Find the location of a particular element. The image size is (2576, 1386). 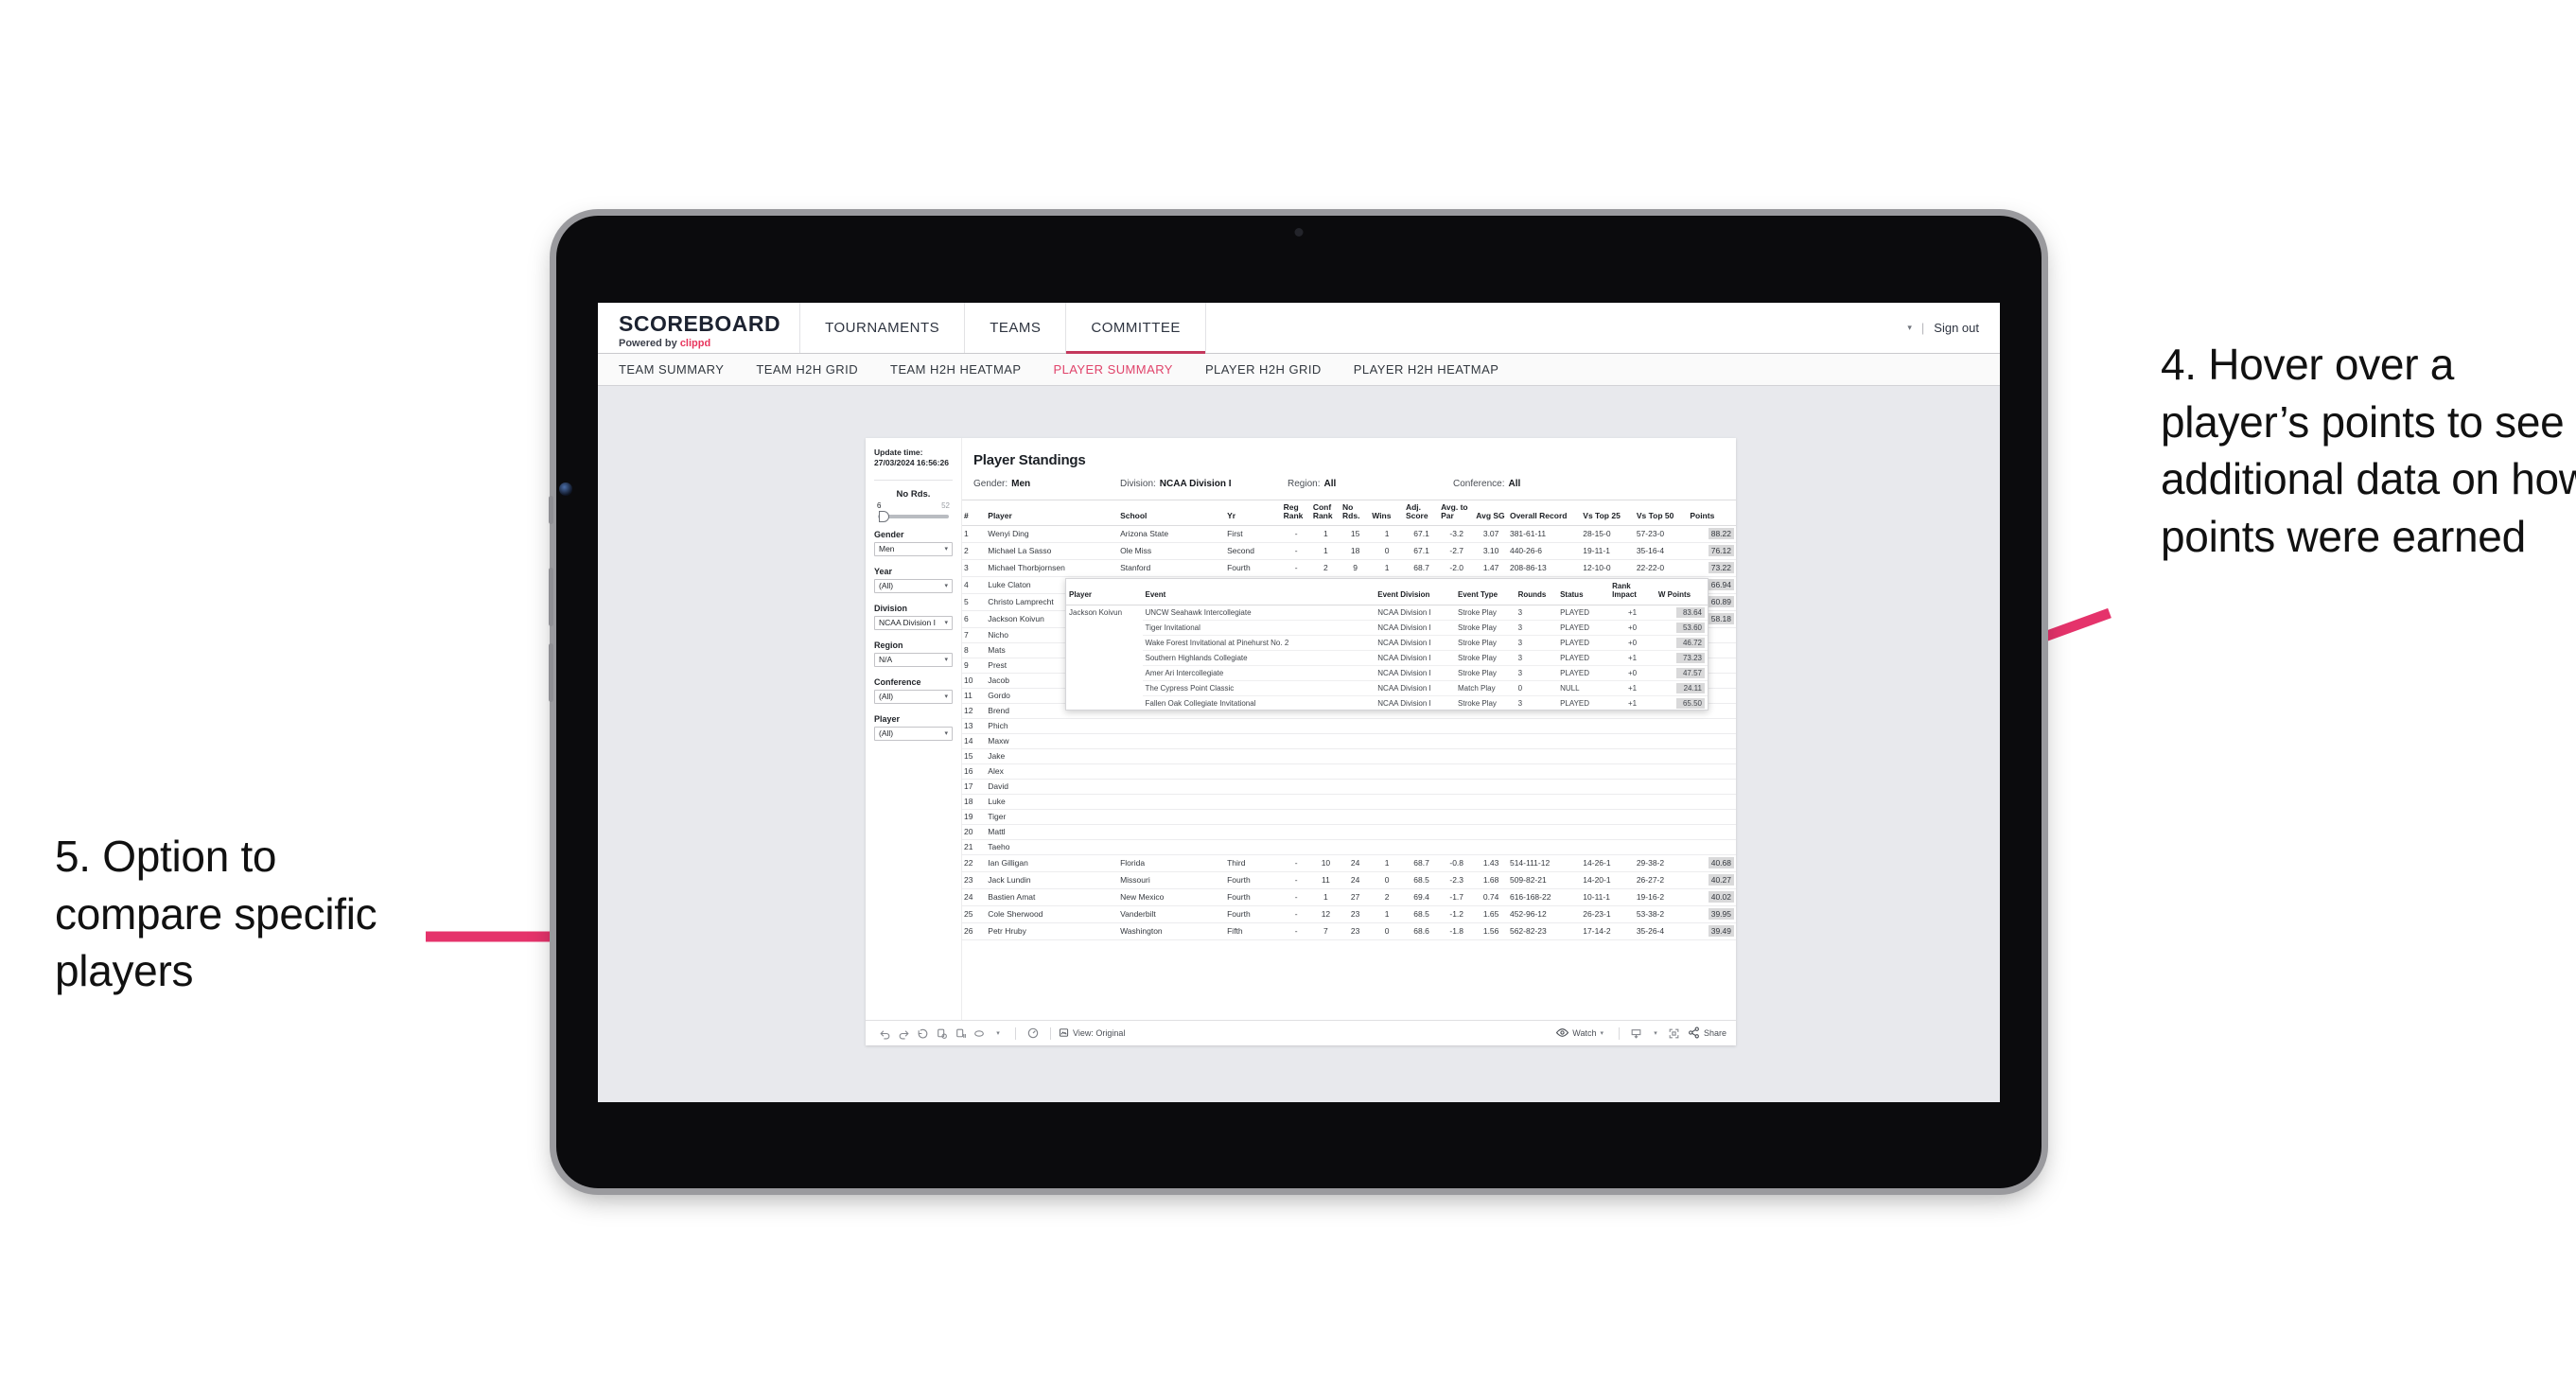

col-adj-score: Adj. Score is located at coordinates (1422, 513).